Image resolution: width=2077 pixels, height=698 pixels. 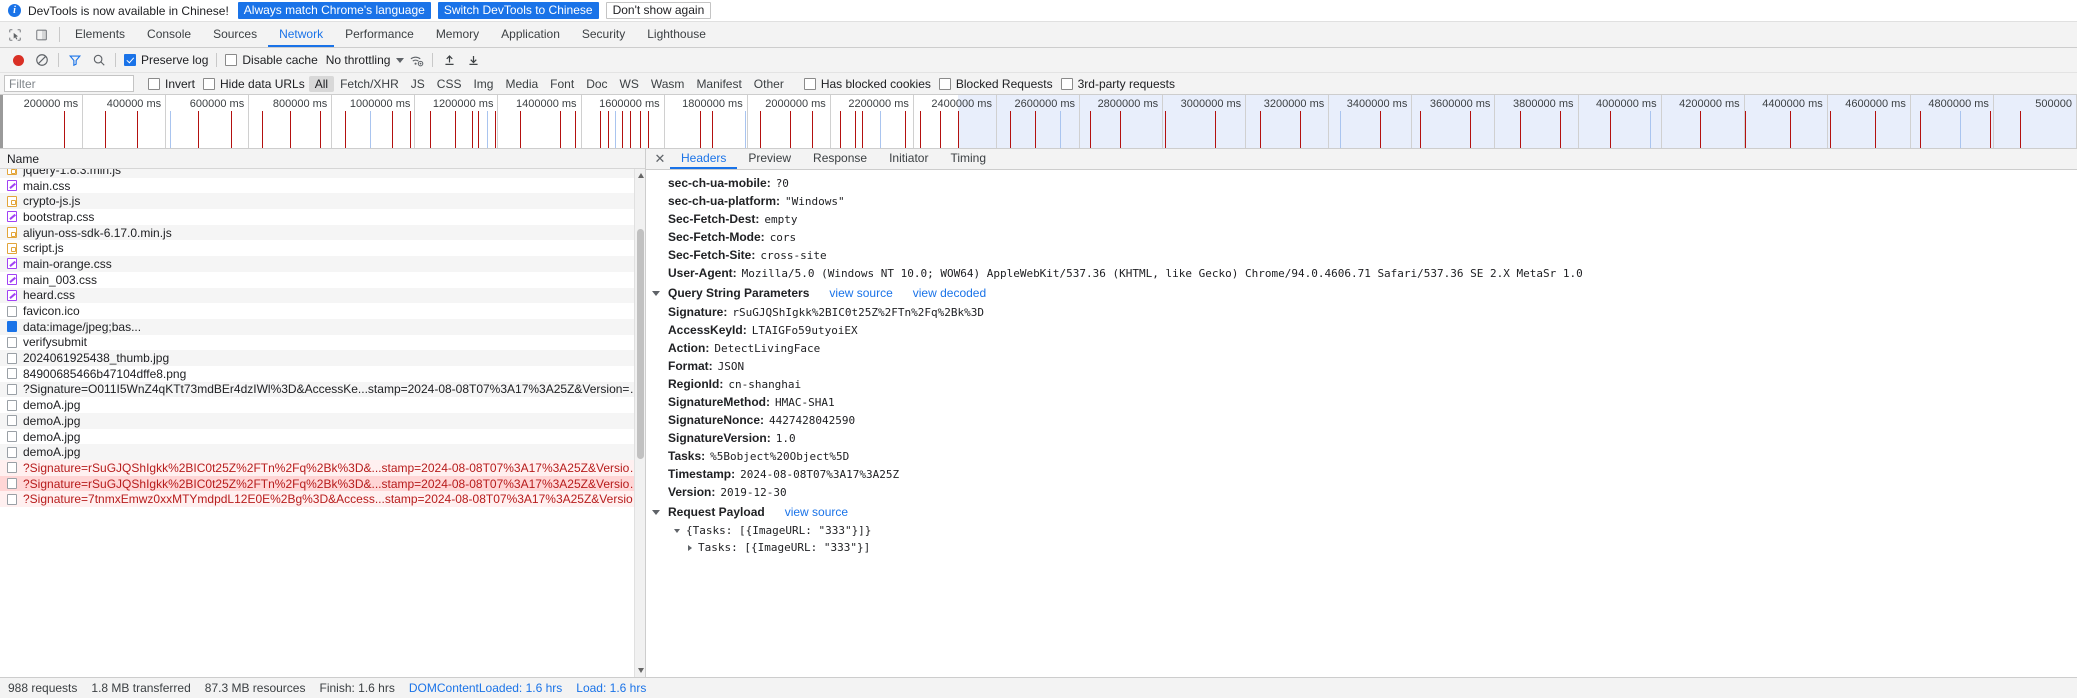 I want to click on filter-input, so click(x=69, y=83).